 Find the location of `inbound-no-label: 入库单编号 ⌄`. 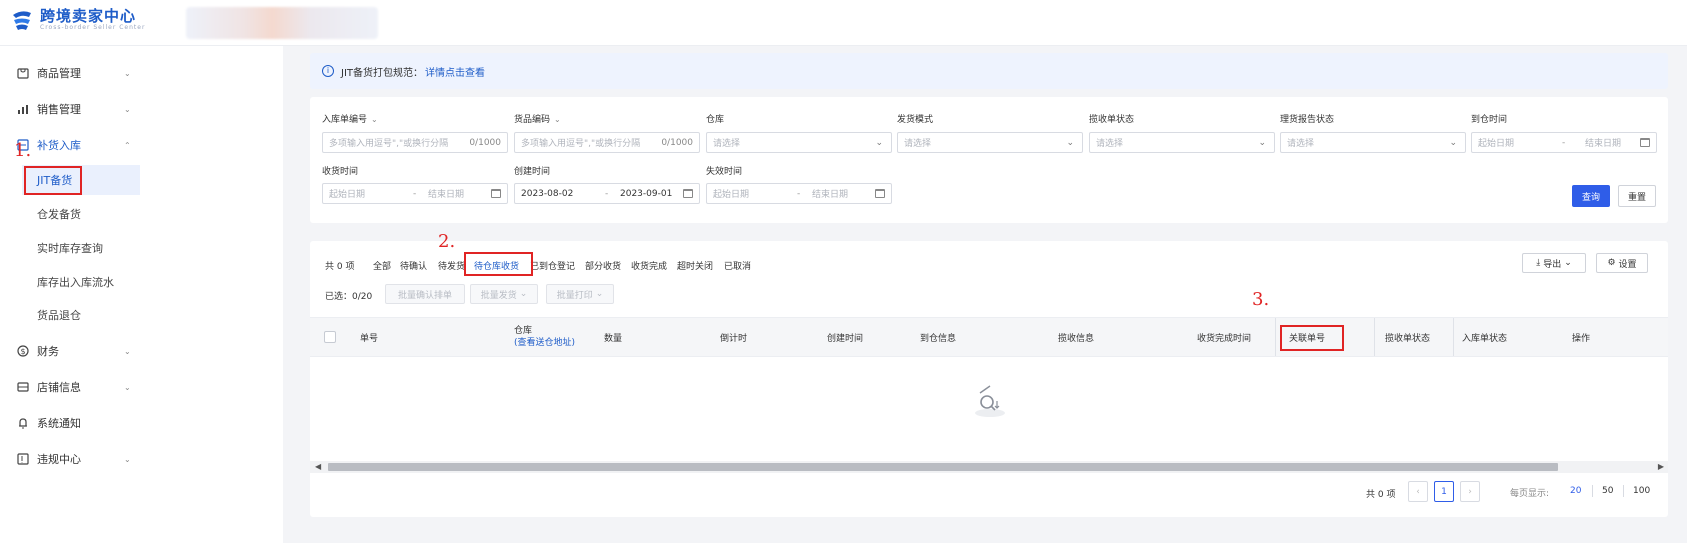

inbound-no-label: 入库单编号 ⌄ is located at coordinates (350, 118).